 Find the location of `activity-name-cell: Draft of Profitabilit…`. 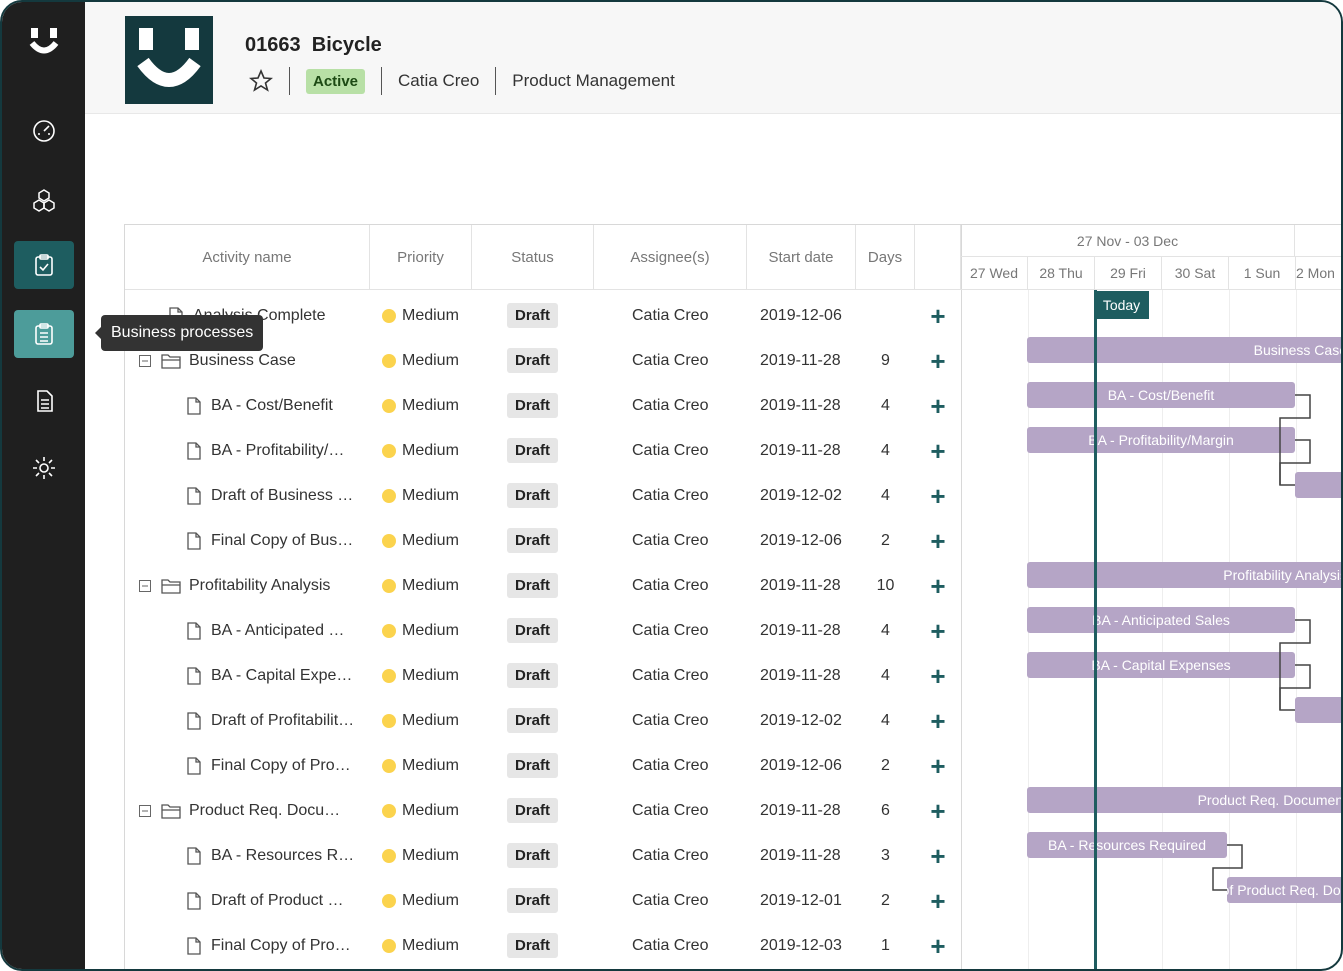

activity-name-cell: Draft of Profitabilit… is located at coordinates (278, 720).